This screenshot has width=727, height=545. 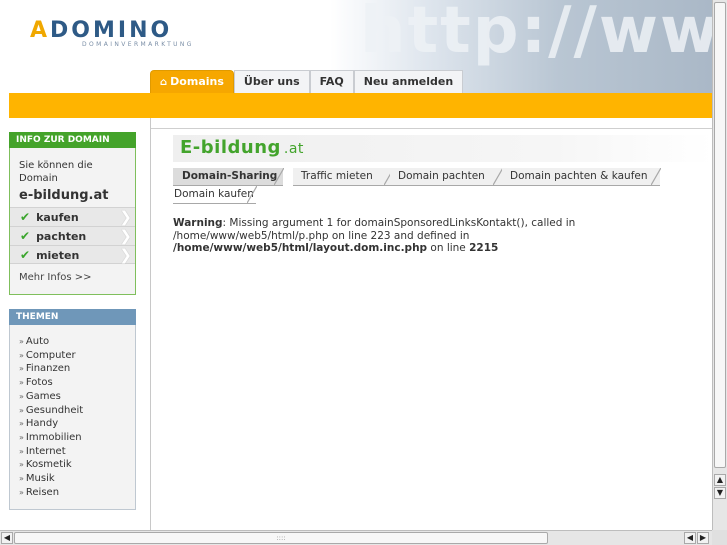 I want to click on scroll-down-button: ▼, so click(x=720, y=493).